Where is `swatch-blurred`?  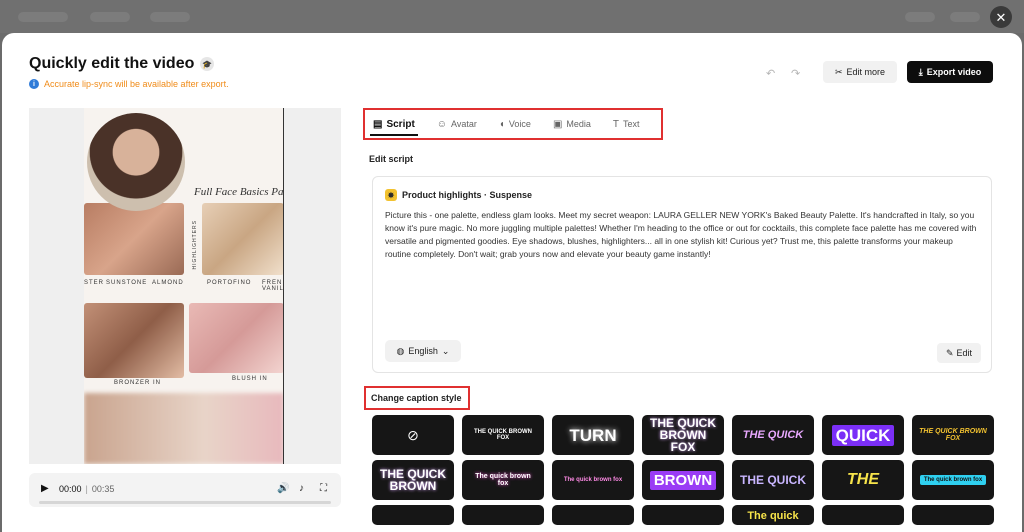
swatch-blurred is located at coordinates (183, 428).